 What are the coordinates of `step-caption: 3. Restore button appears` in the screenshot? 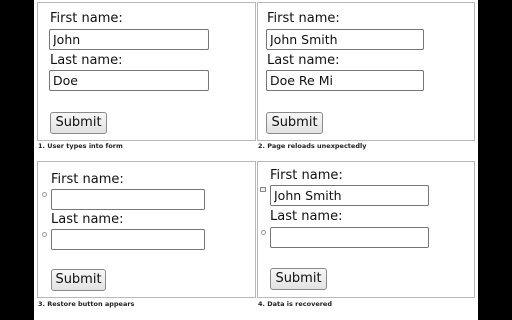 It's located at (86, 304).